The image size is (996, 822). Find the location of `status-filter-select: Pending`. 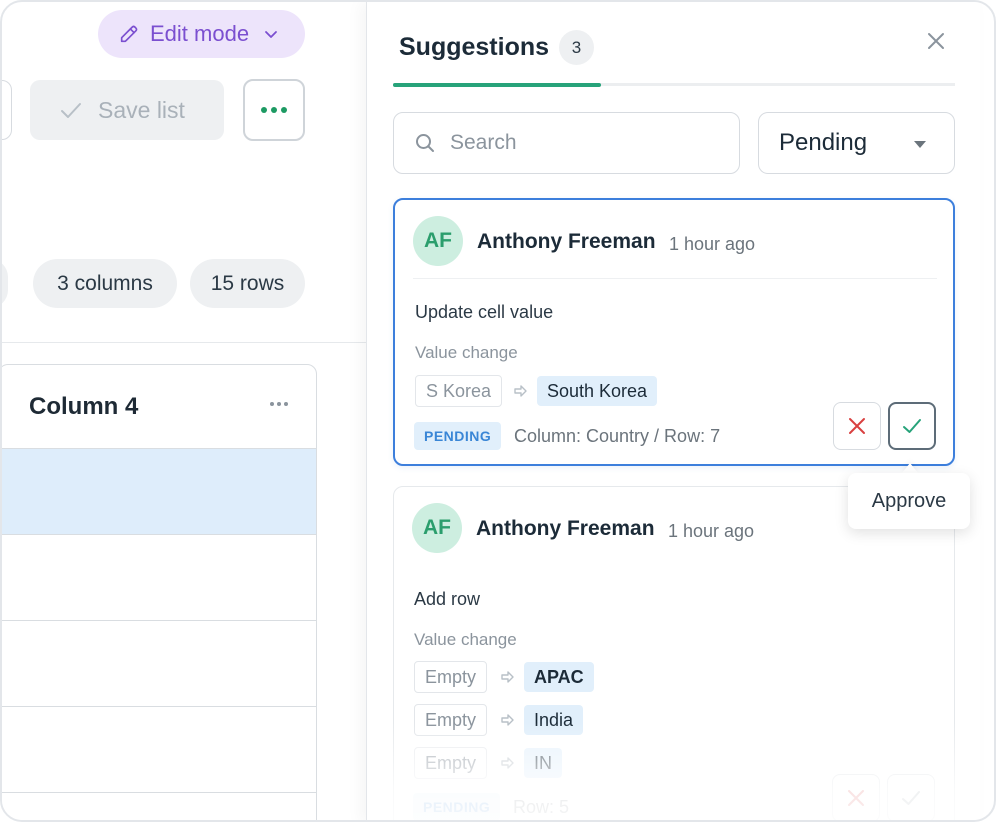

status-filter-select: Pending is located at coordinates (856, 143).